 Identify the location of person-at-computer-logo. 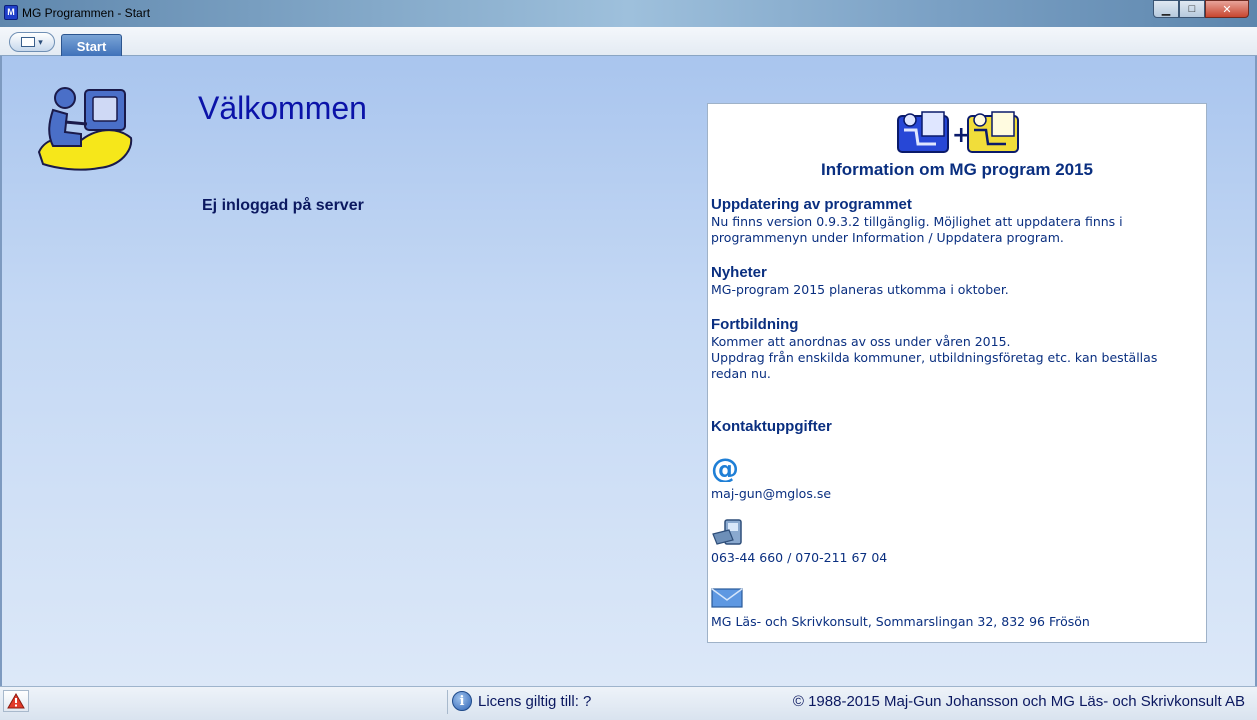
(85, 129).